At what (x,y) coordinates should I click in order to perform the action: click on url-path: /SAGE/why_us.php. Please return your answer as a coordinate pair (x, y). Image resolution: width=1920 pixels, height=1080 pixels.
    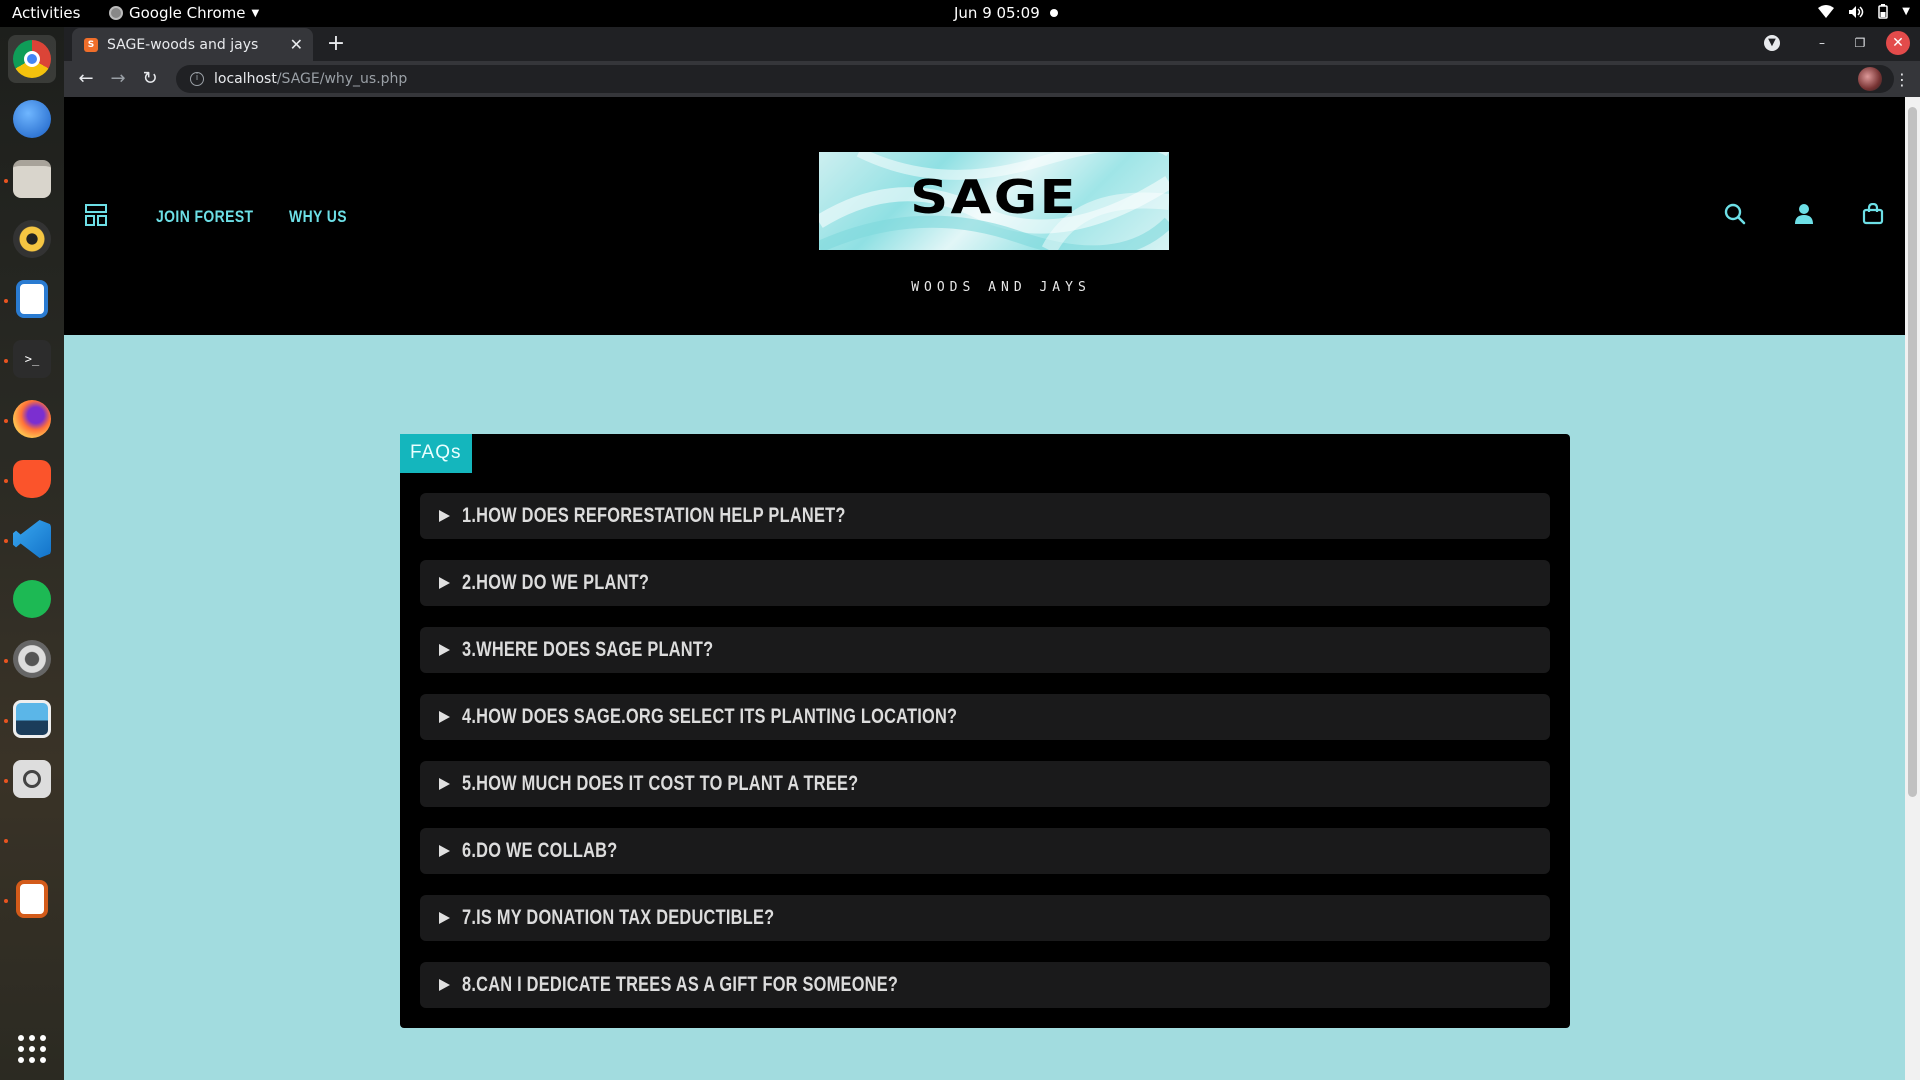
    Looking at the image, I should click on (342, 79).